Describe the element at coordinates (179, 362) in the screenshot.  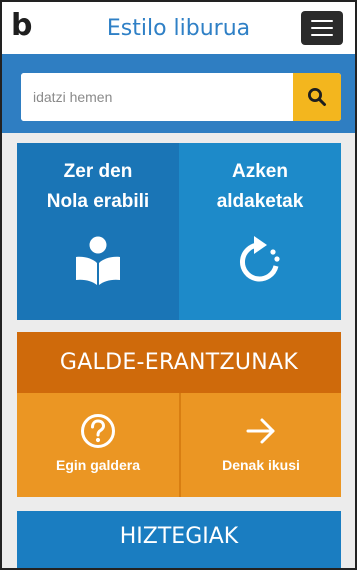
I see `faq-title: GALDE-ERANTZUNAK` at that location.